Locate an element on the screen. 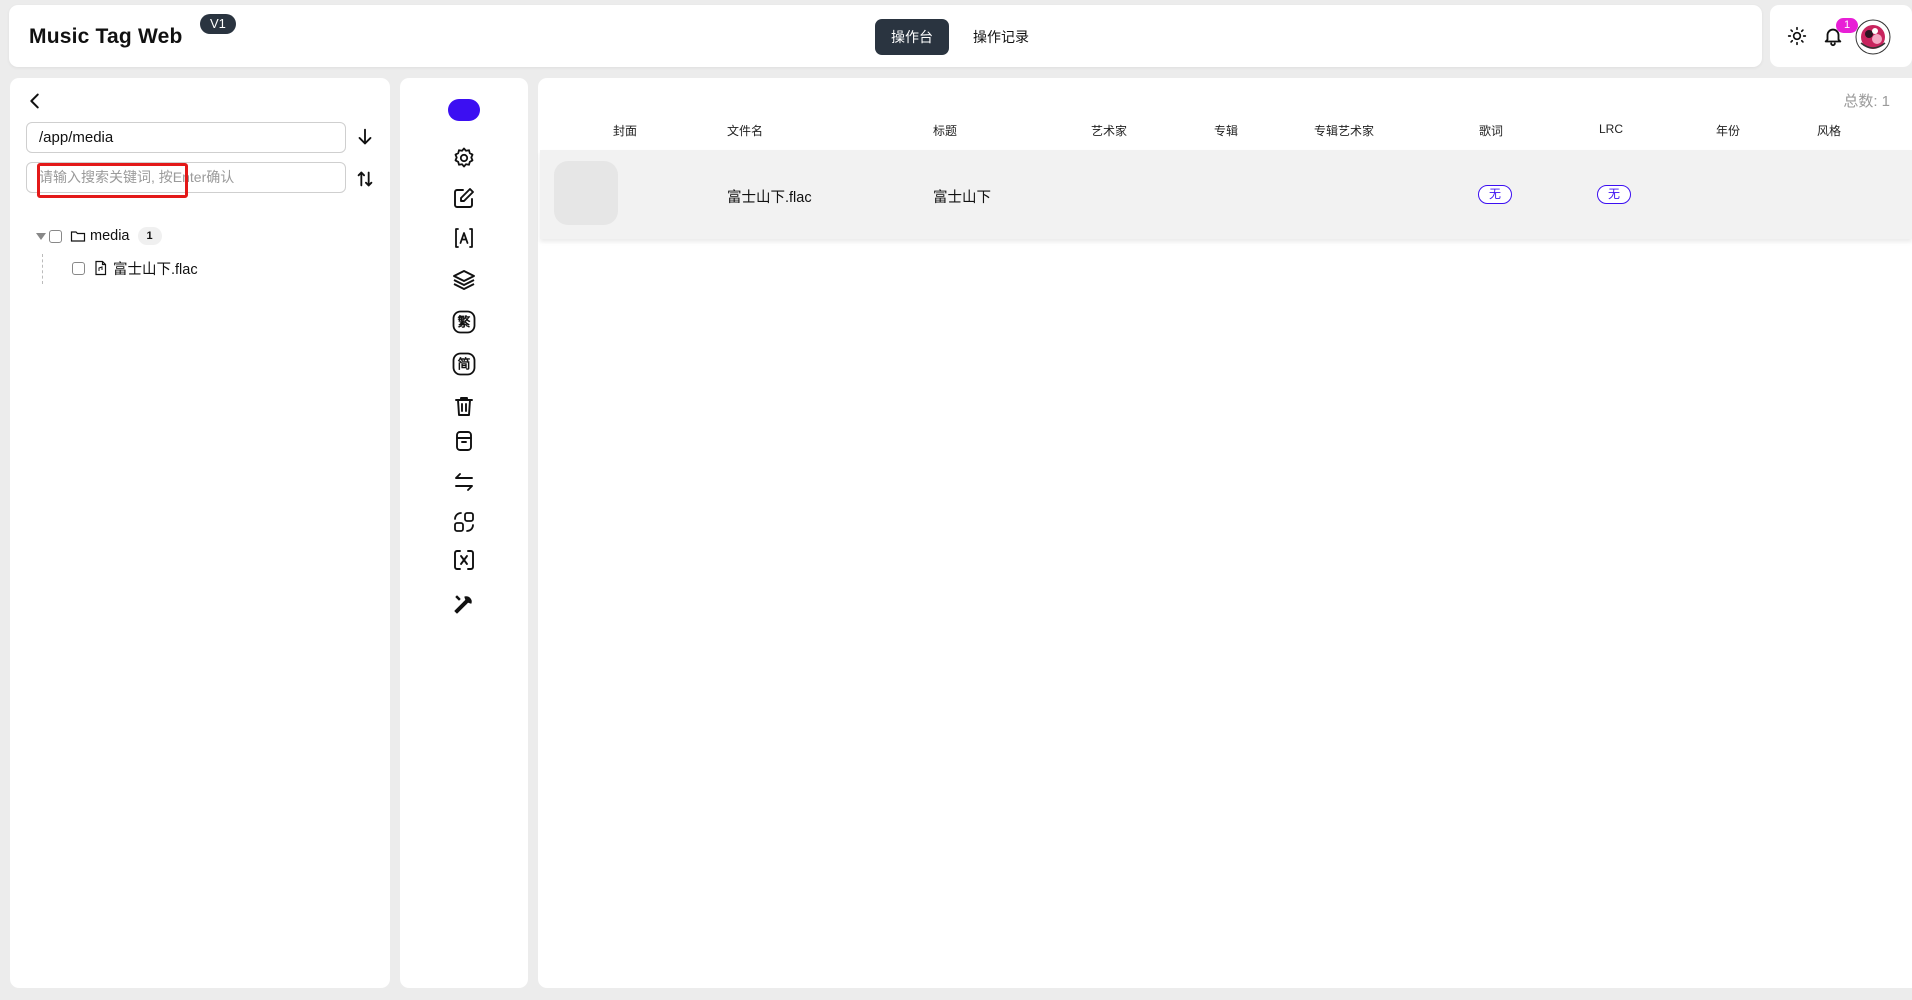 Image resolution: width=1912 pixels, height=1000 pixels. wrench-icon is located at coordinates (464, 604).